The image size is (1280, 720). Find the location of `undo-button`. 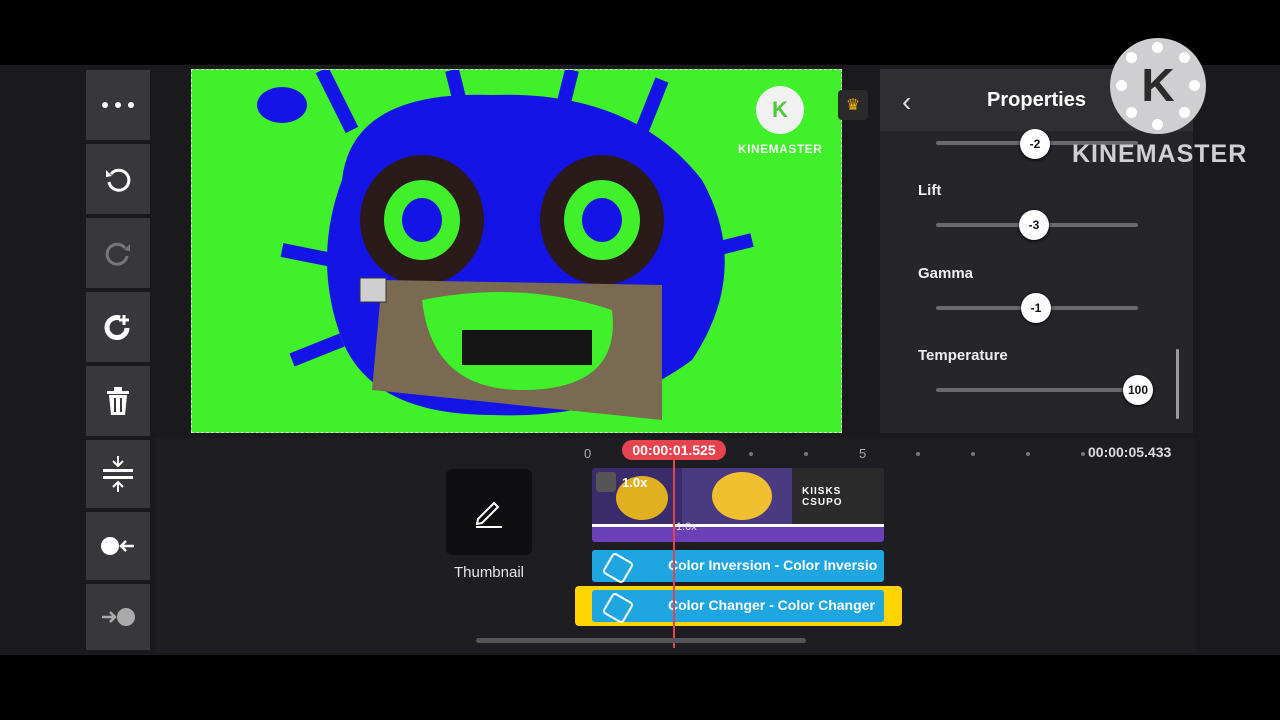

undo-button is located at coordinates (118, 179).